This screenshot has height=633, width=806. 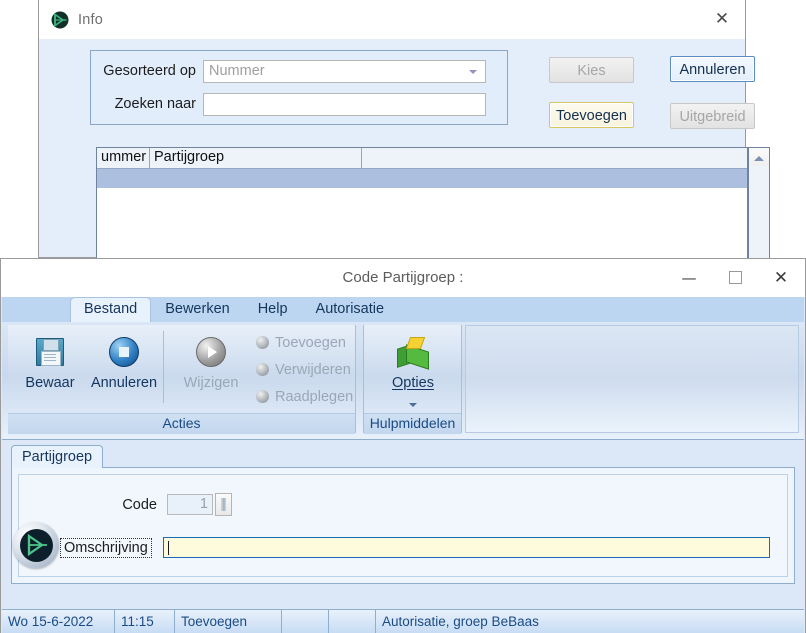 What do you see at coordinates (123, 158) in the screenshot?
I see `column-header-nummer: ummer` at bounding box center [123, 158].